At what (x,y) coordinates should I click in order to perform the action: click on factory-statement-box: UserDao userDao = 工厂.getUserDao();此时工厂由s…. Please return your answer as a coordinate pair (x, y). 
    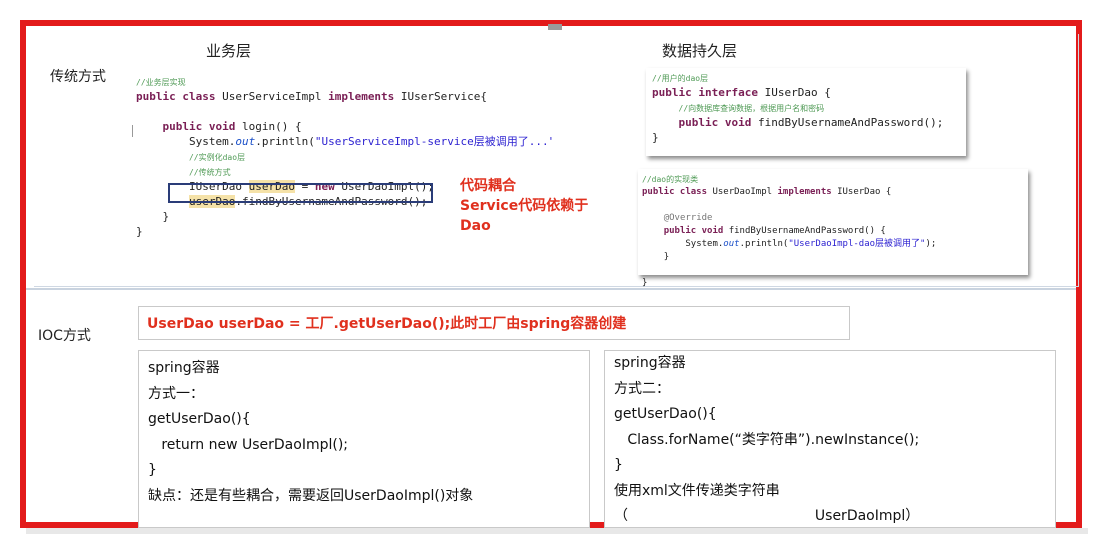
    Looking at the image, I should click on (494, 323).